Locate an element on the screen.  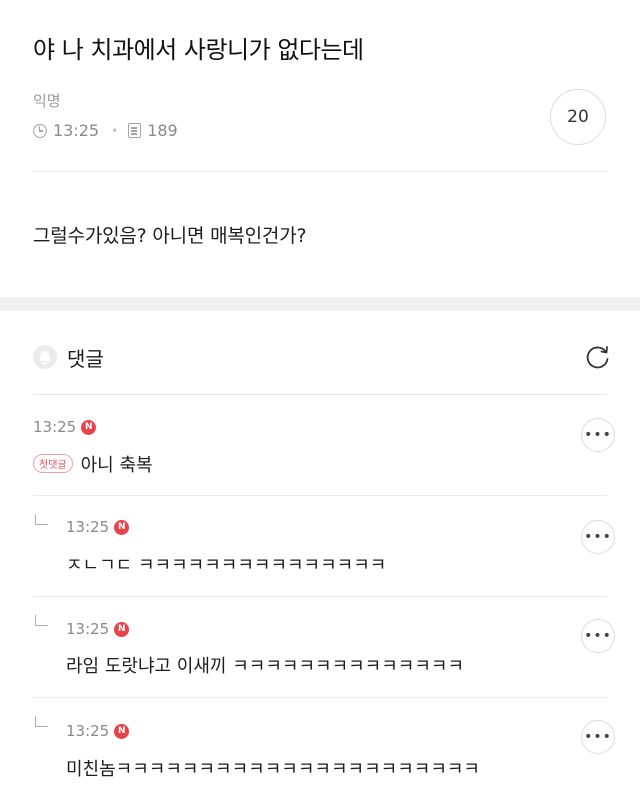
reply-item: 13:25 N 미친놈ㅋㅋㅋㅋㅋㅋㅋㅋㅋㅋㅋㅋㅋㅋㅋㅋㅋㅋㅋㅋㅋㅋ ••• is located at coordinates (320, 749).